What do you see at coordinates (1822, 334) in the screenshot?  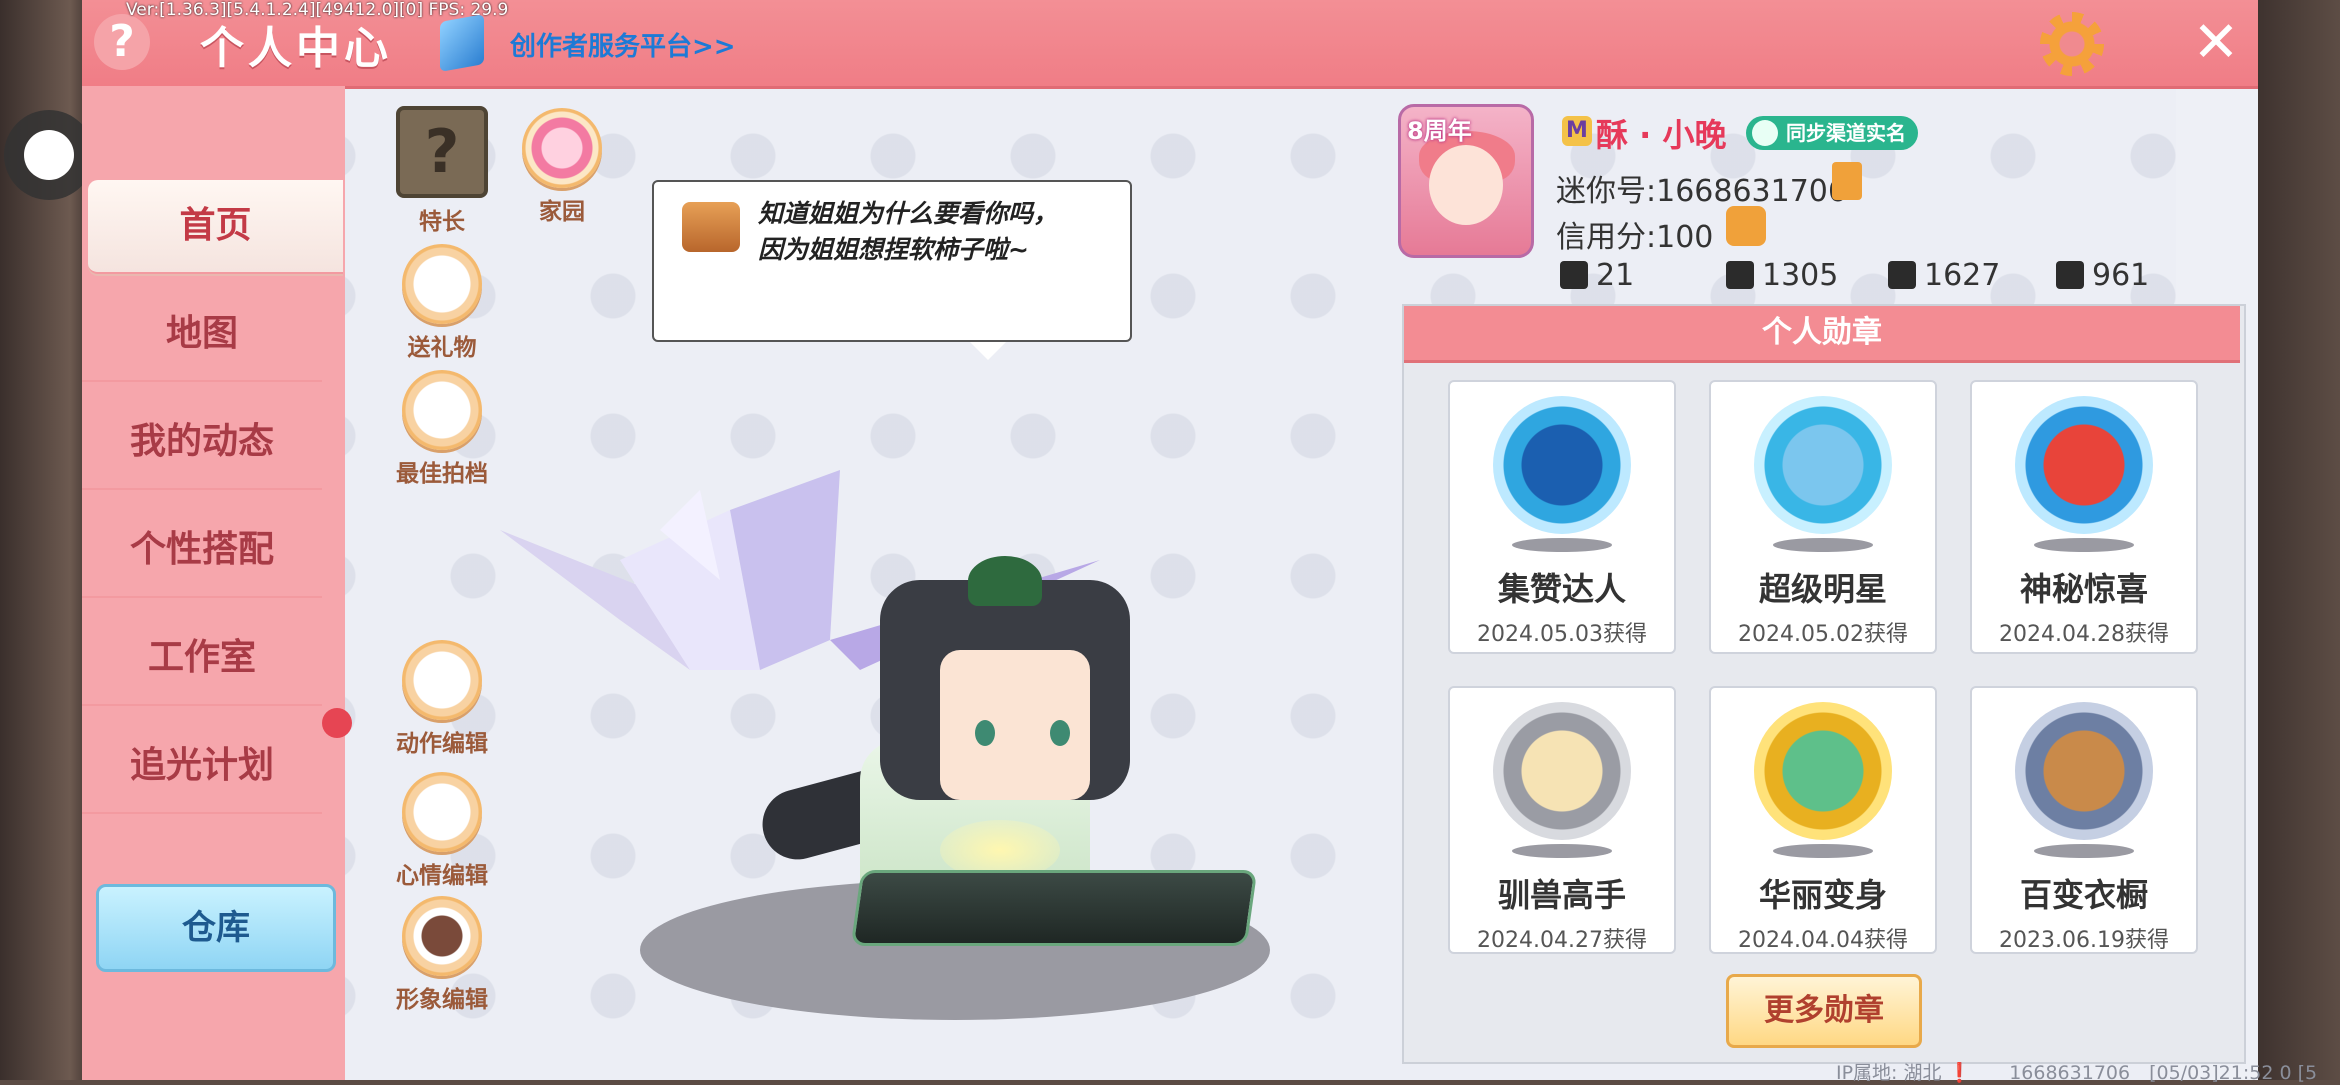 I see `medals-title: 个人勋章` at bounding box center [1822, 334].